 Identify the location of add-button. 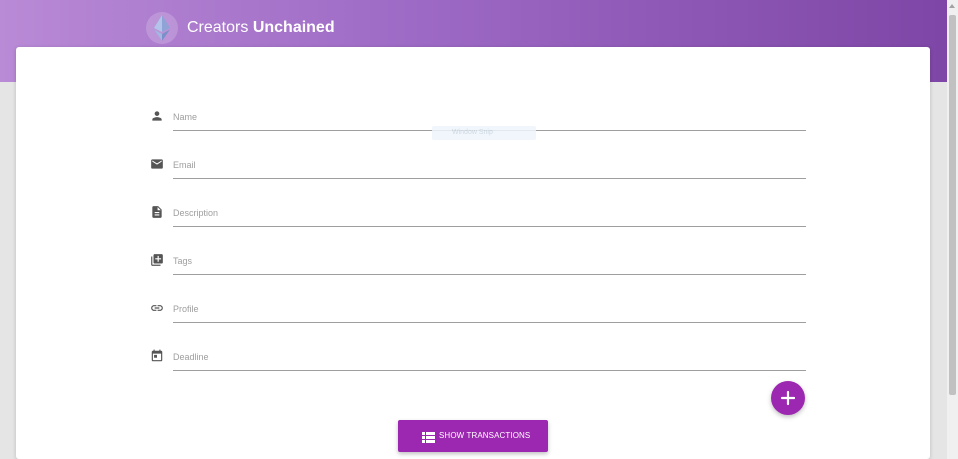
(788, 398).